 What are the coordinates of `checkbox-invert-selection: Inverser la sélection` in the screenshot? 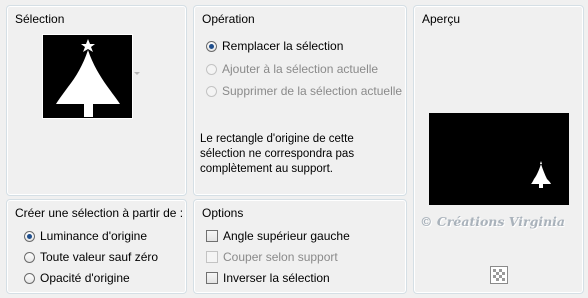 It's located at (268, 278).